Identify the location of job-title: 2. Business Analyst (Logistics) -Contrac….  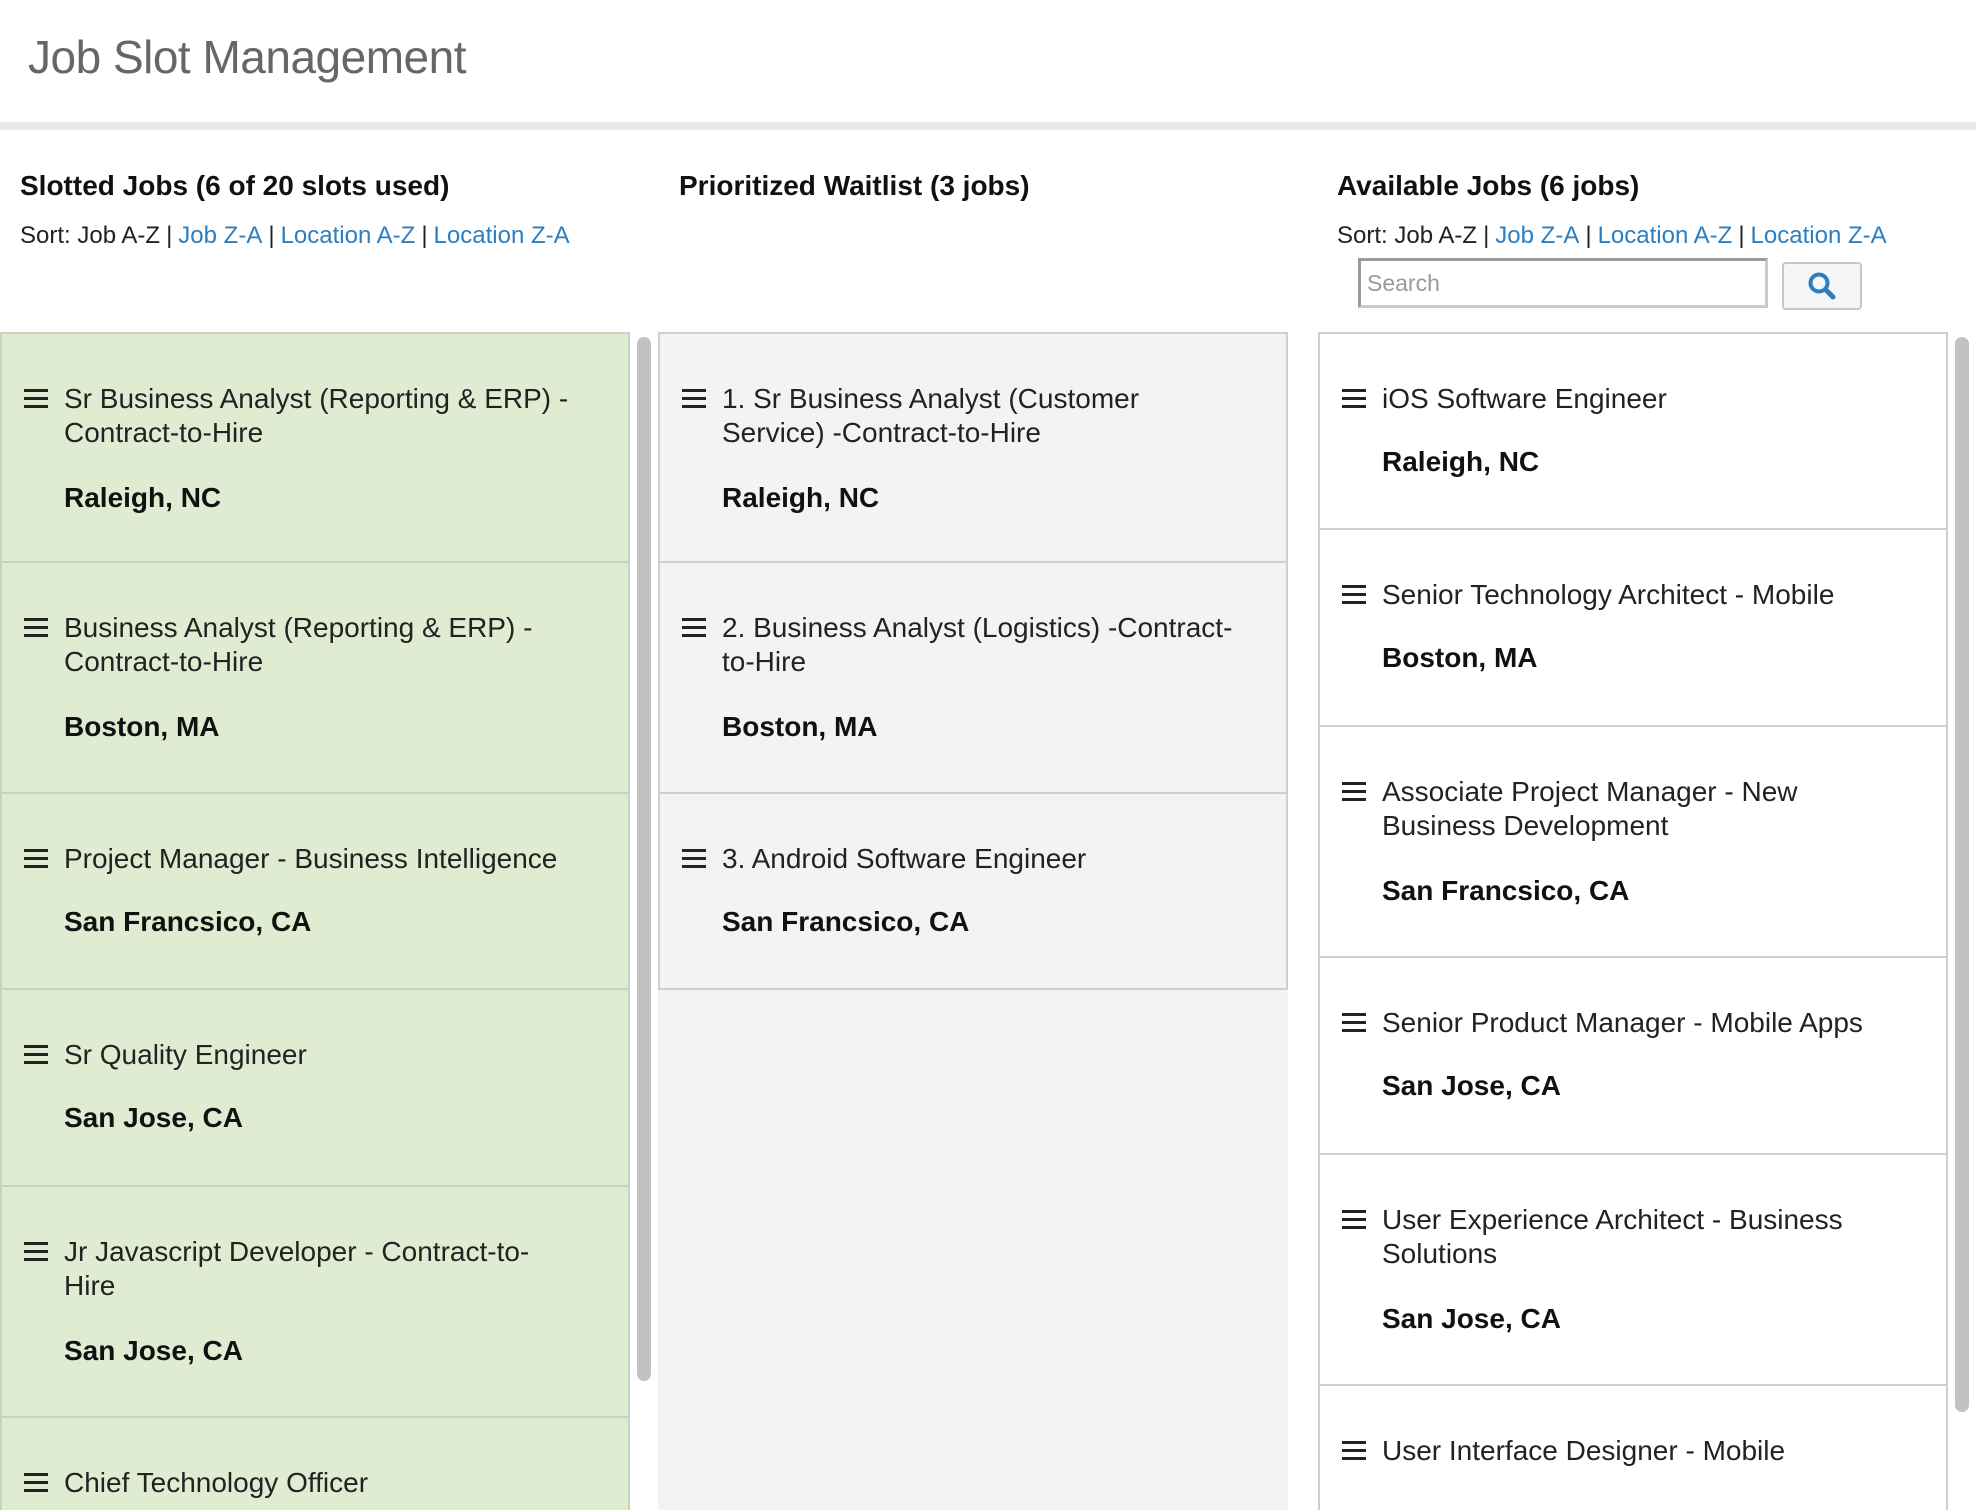
(977, 644).